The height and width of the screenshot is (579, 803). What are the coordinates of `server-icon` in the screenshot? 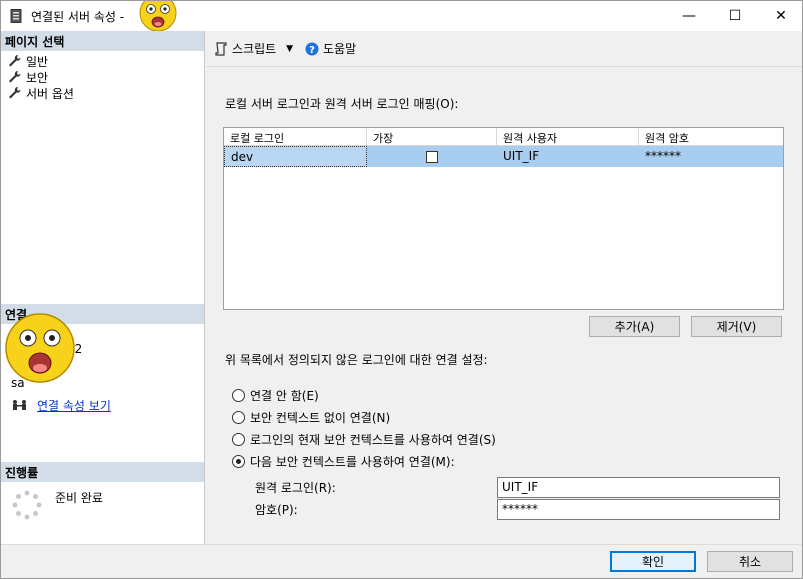 It's located at (16, 16).